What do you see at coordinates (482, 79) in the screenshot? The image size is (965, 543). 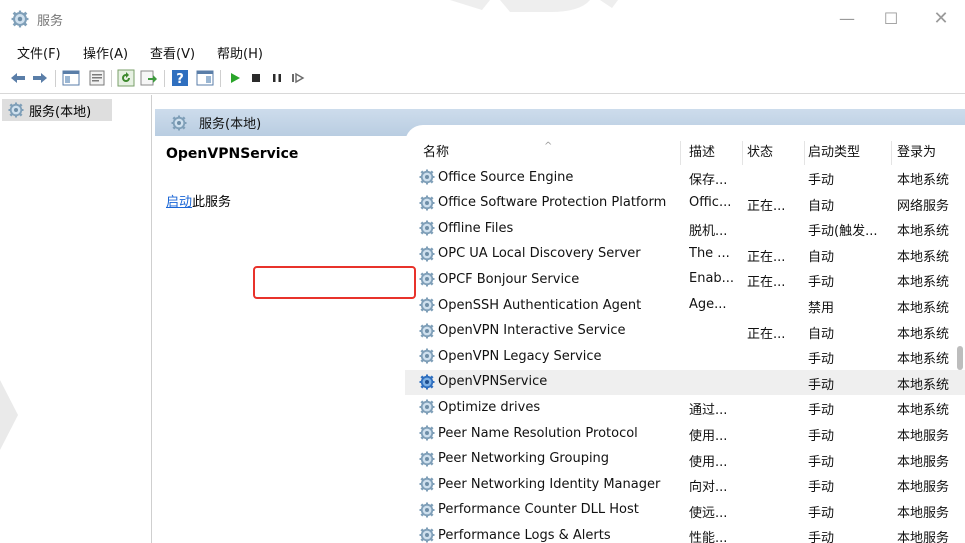 I see `toolbar: ?` at bounding box center [482, 79].